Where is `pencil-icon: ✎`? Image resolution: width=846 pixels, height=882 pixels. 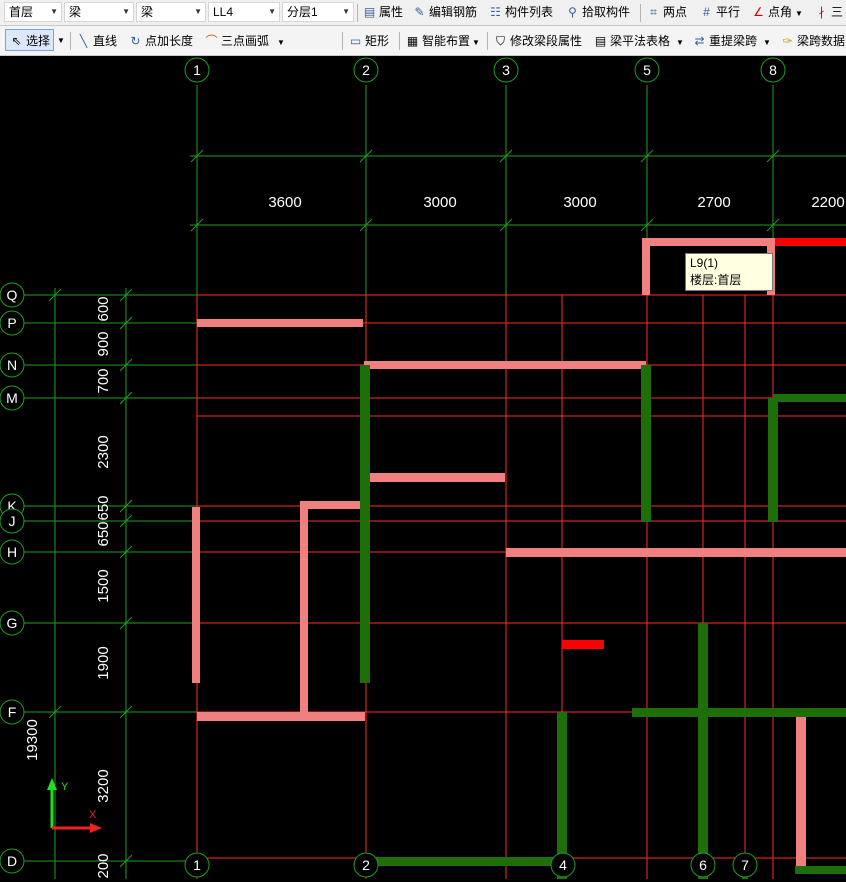
pencil-icon: ✎ is located at coordinates (419, 12).